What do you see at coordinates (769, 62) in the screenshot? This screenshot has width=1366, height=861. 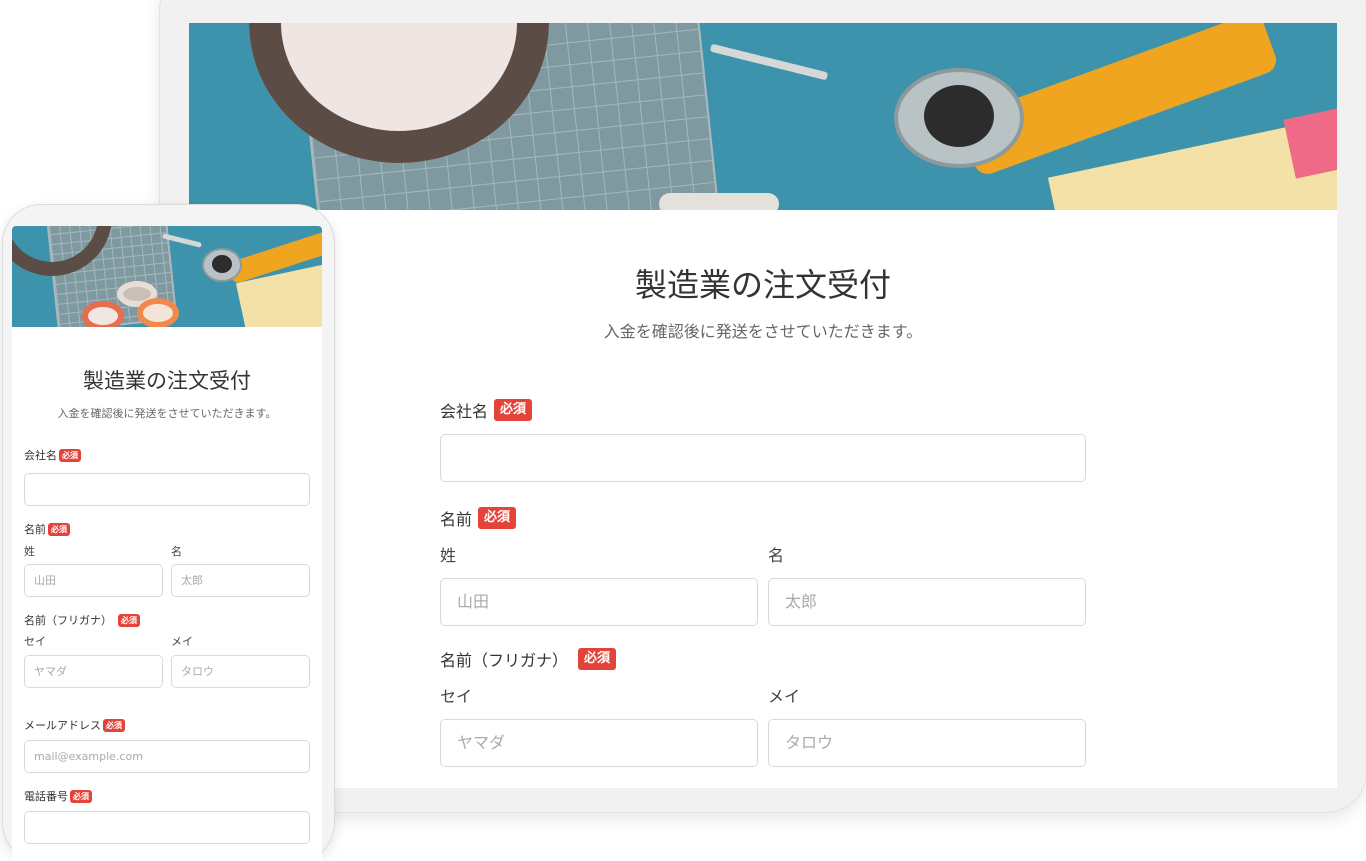 I see `blade-shape` at bounding box center [769, 62].